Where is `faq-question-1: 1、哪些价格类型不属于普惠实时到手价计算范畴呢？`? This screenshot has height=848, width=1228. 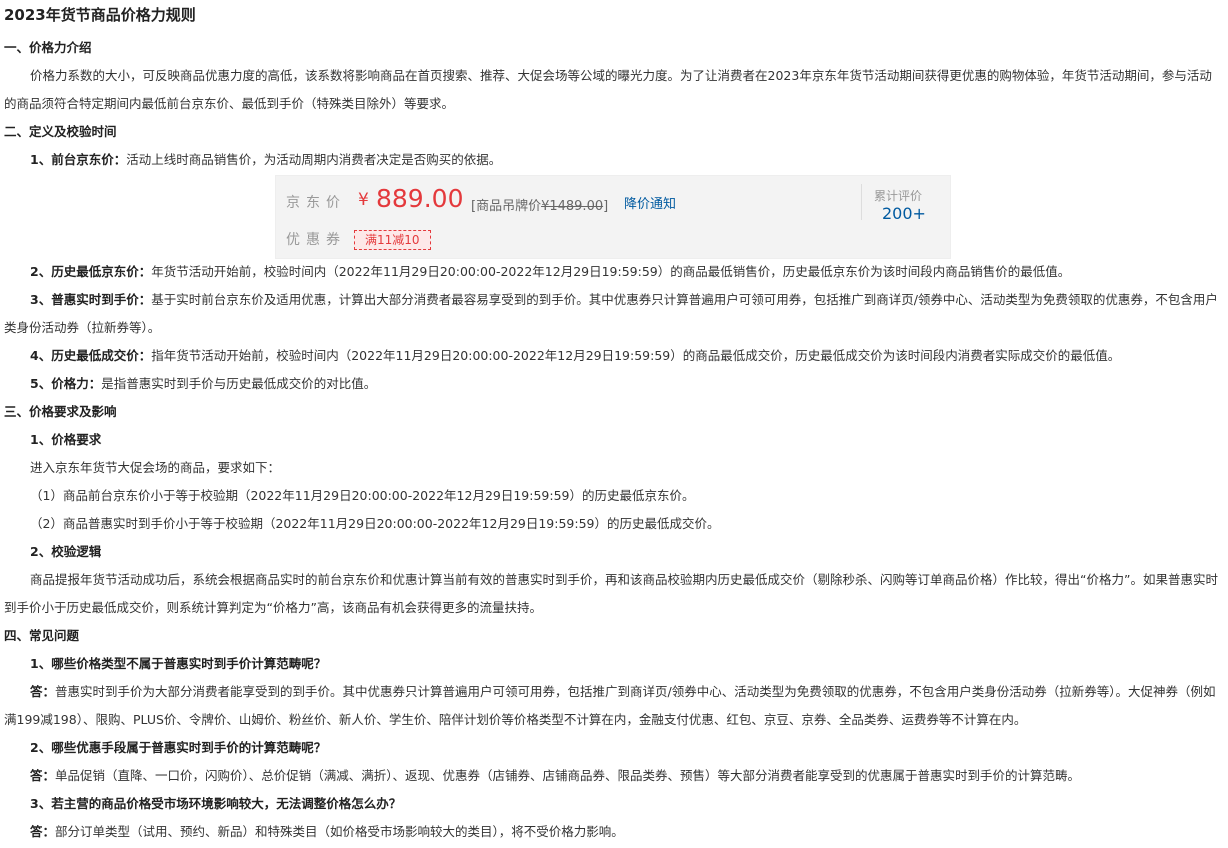 faq-question-1: 1、哪些价格类型不属于普惠实时到手价计算范畴呢？ is located at coordinates (178, 663).